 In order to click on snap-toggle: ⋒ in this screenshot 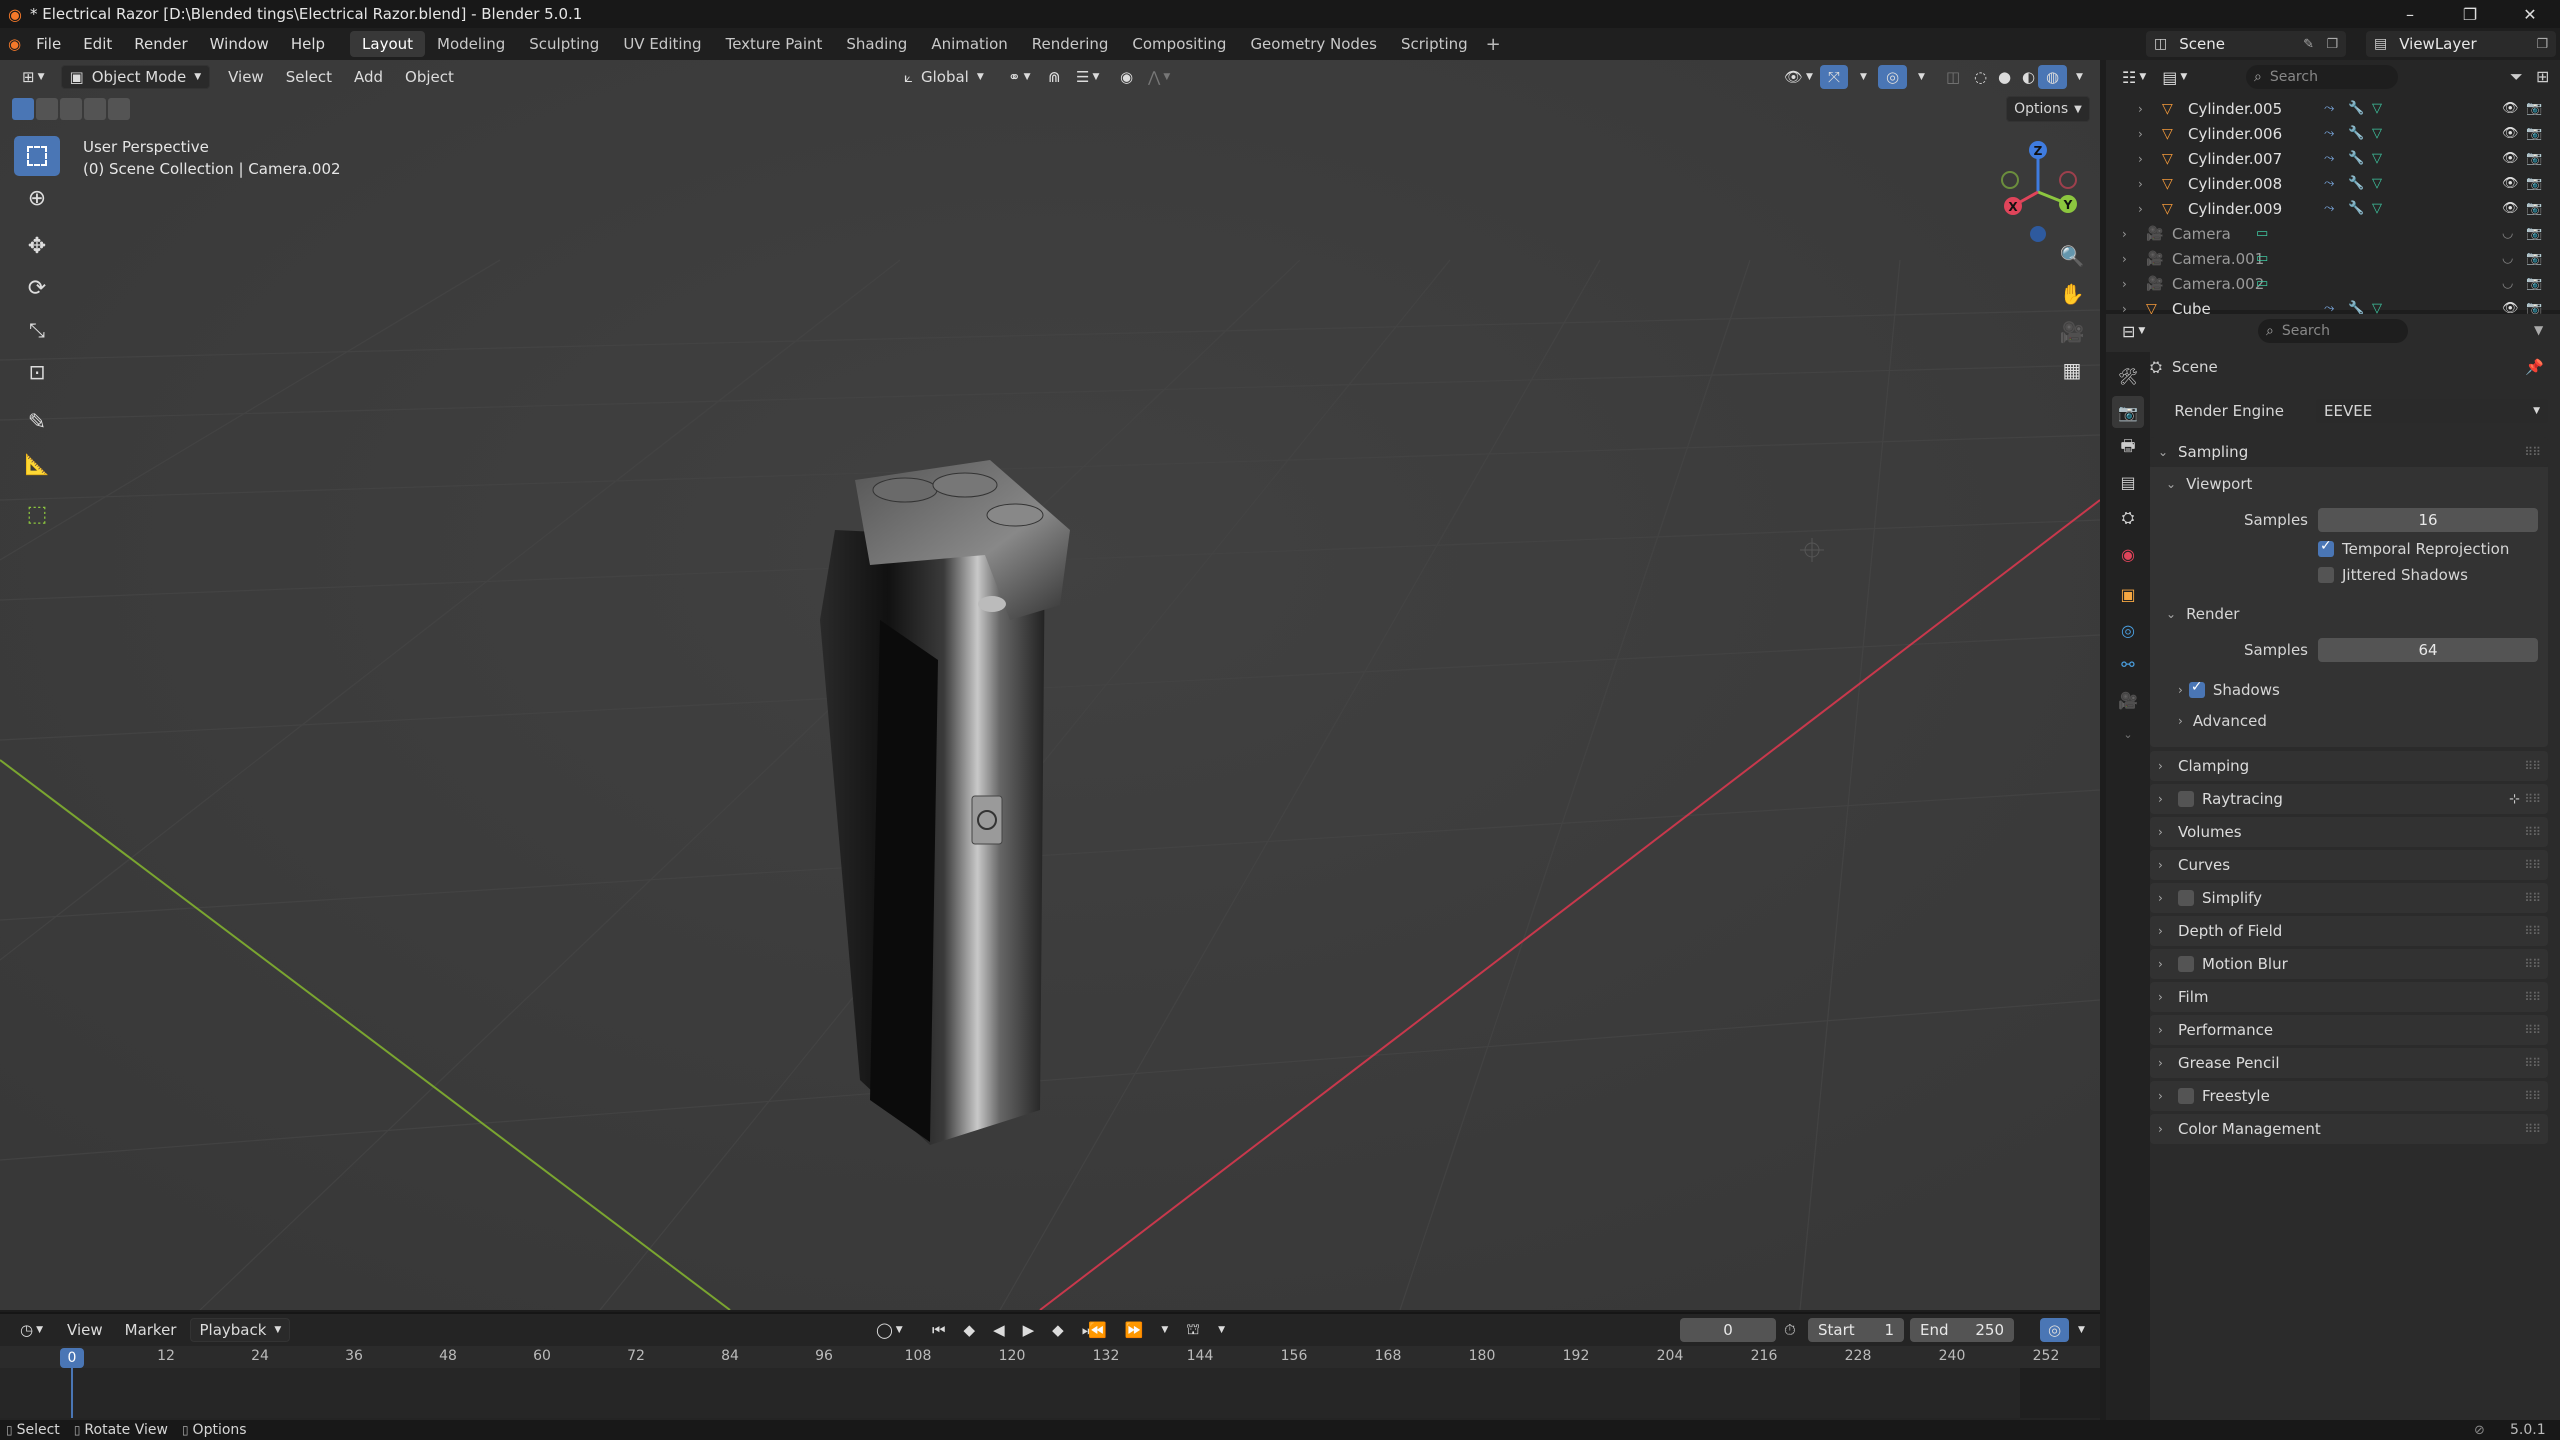, I will do `click(1054, 77)`.